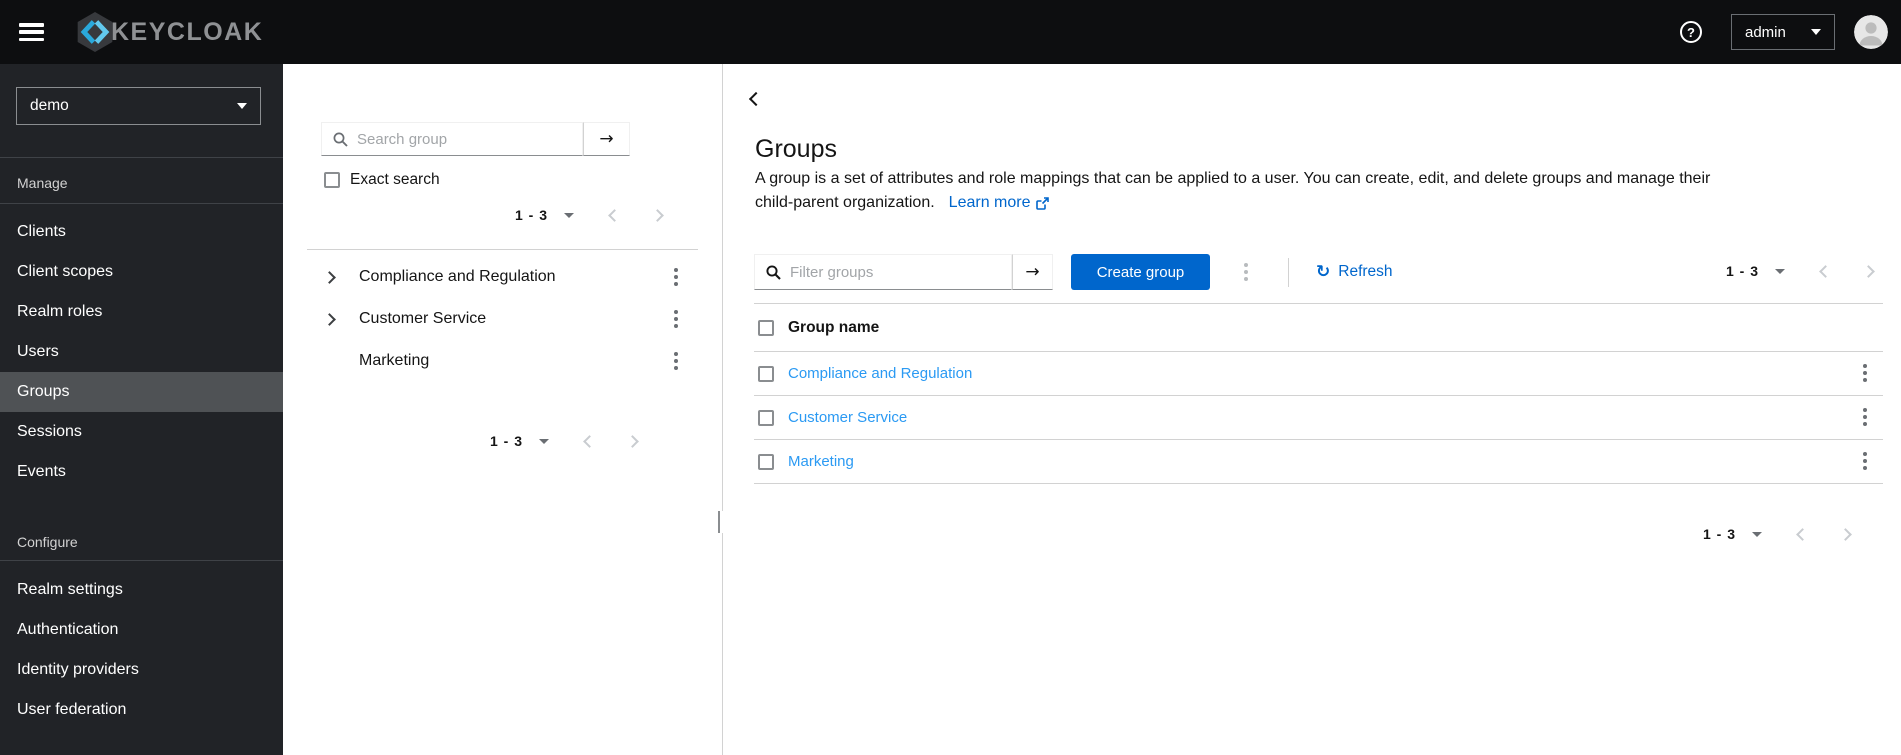 The image size is (1901, 755). What do you see at coordinates (1318, 374) in the screenshot?
I see `table-row-compliance-and-regulation: Compliance and Regulation` at bounding box center [1318, 374].